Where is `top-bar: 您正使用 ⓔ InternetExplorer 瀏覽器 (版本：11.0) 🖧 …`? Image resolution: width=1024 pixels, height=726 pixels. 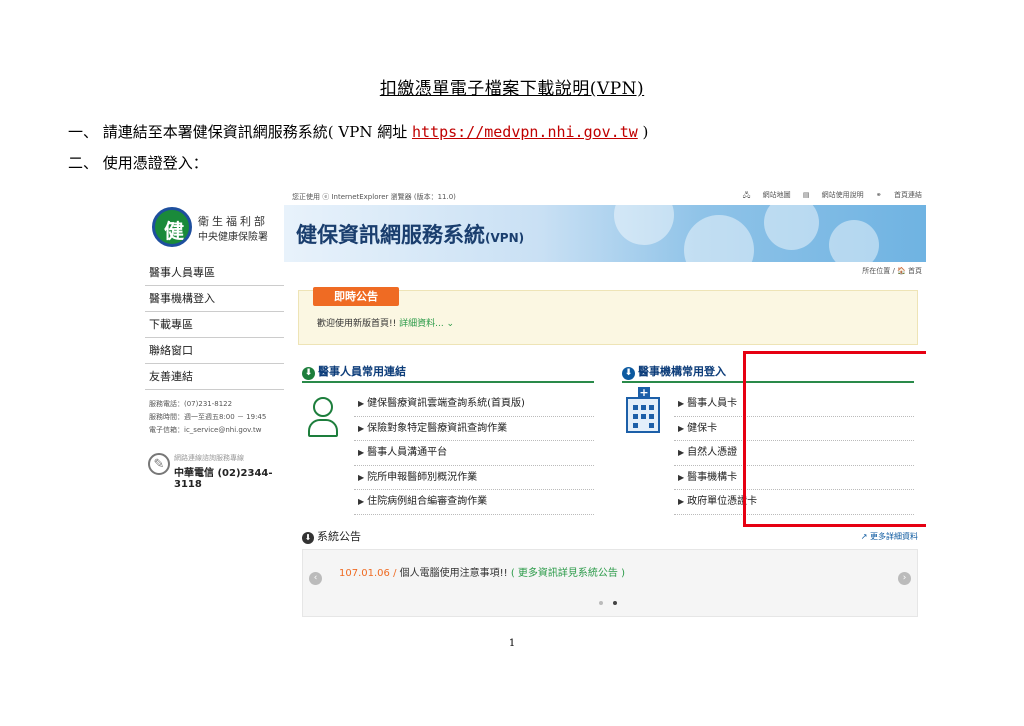
top-bar: 您正使用 ⓔ InternetExplorer 瀏覽器 (版本：11.0) 🖧 … is located at coordinates (605, 195).